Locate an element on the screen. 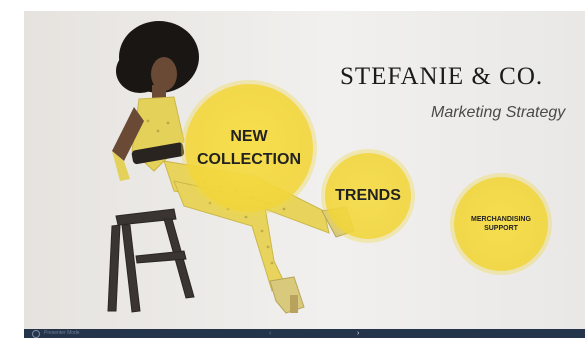 This screenshot has height=338, width=585. presenter-icon is located at coordinates (36, 334).